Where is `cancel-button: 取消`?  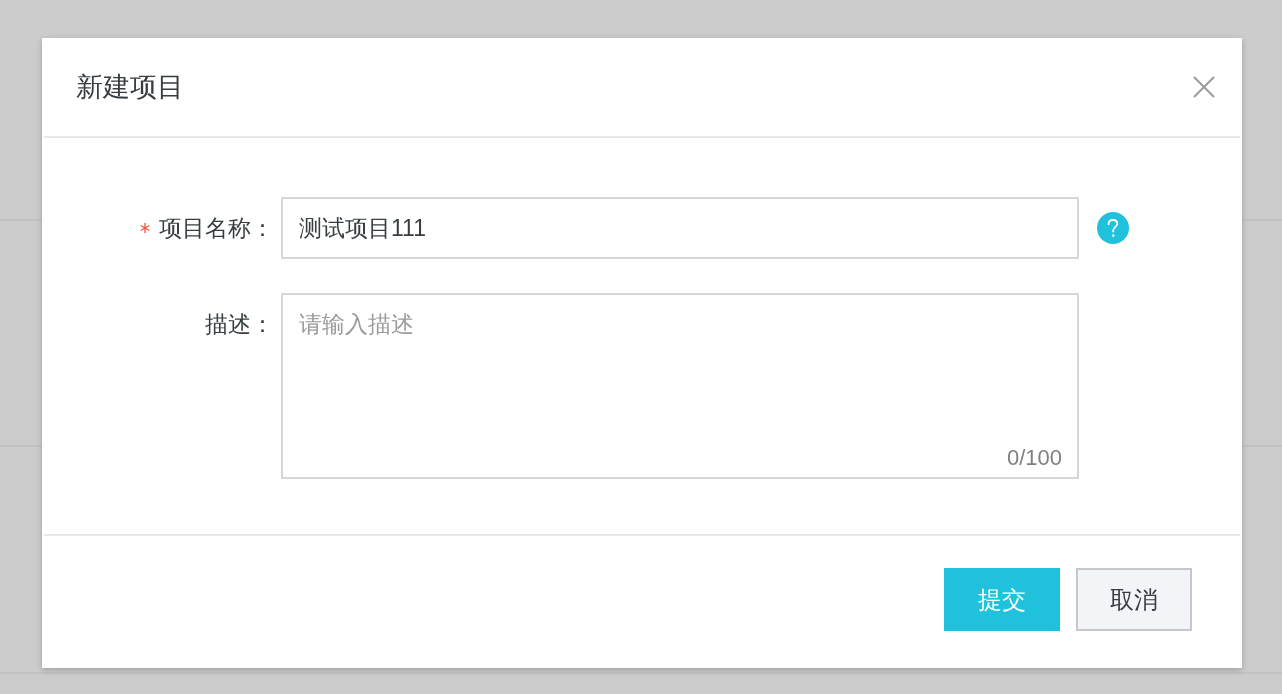
cancel-button: 取消 is located at coordinates (1134, 599).